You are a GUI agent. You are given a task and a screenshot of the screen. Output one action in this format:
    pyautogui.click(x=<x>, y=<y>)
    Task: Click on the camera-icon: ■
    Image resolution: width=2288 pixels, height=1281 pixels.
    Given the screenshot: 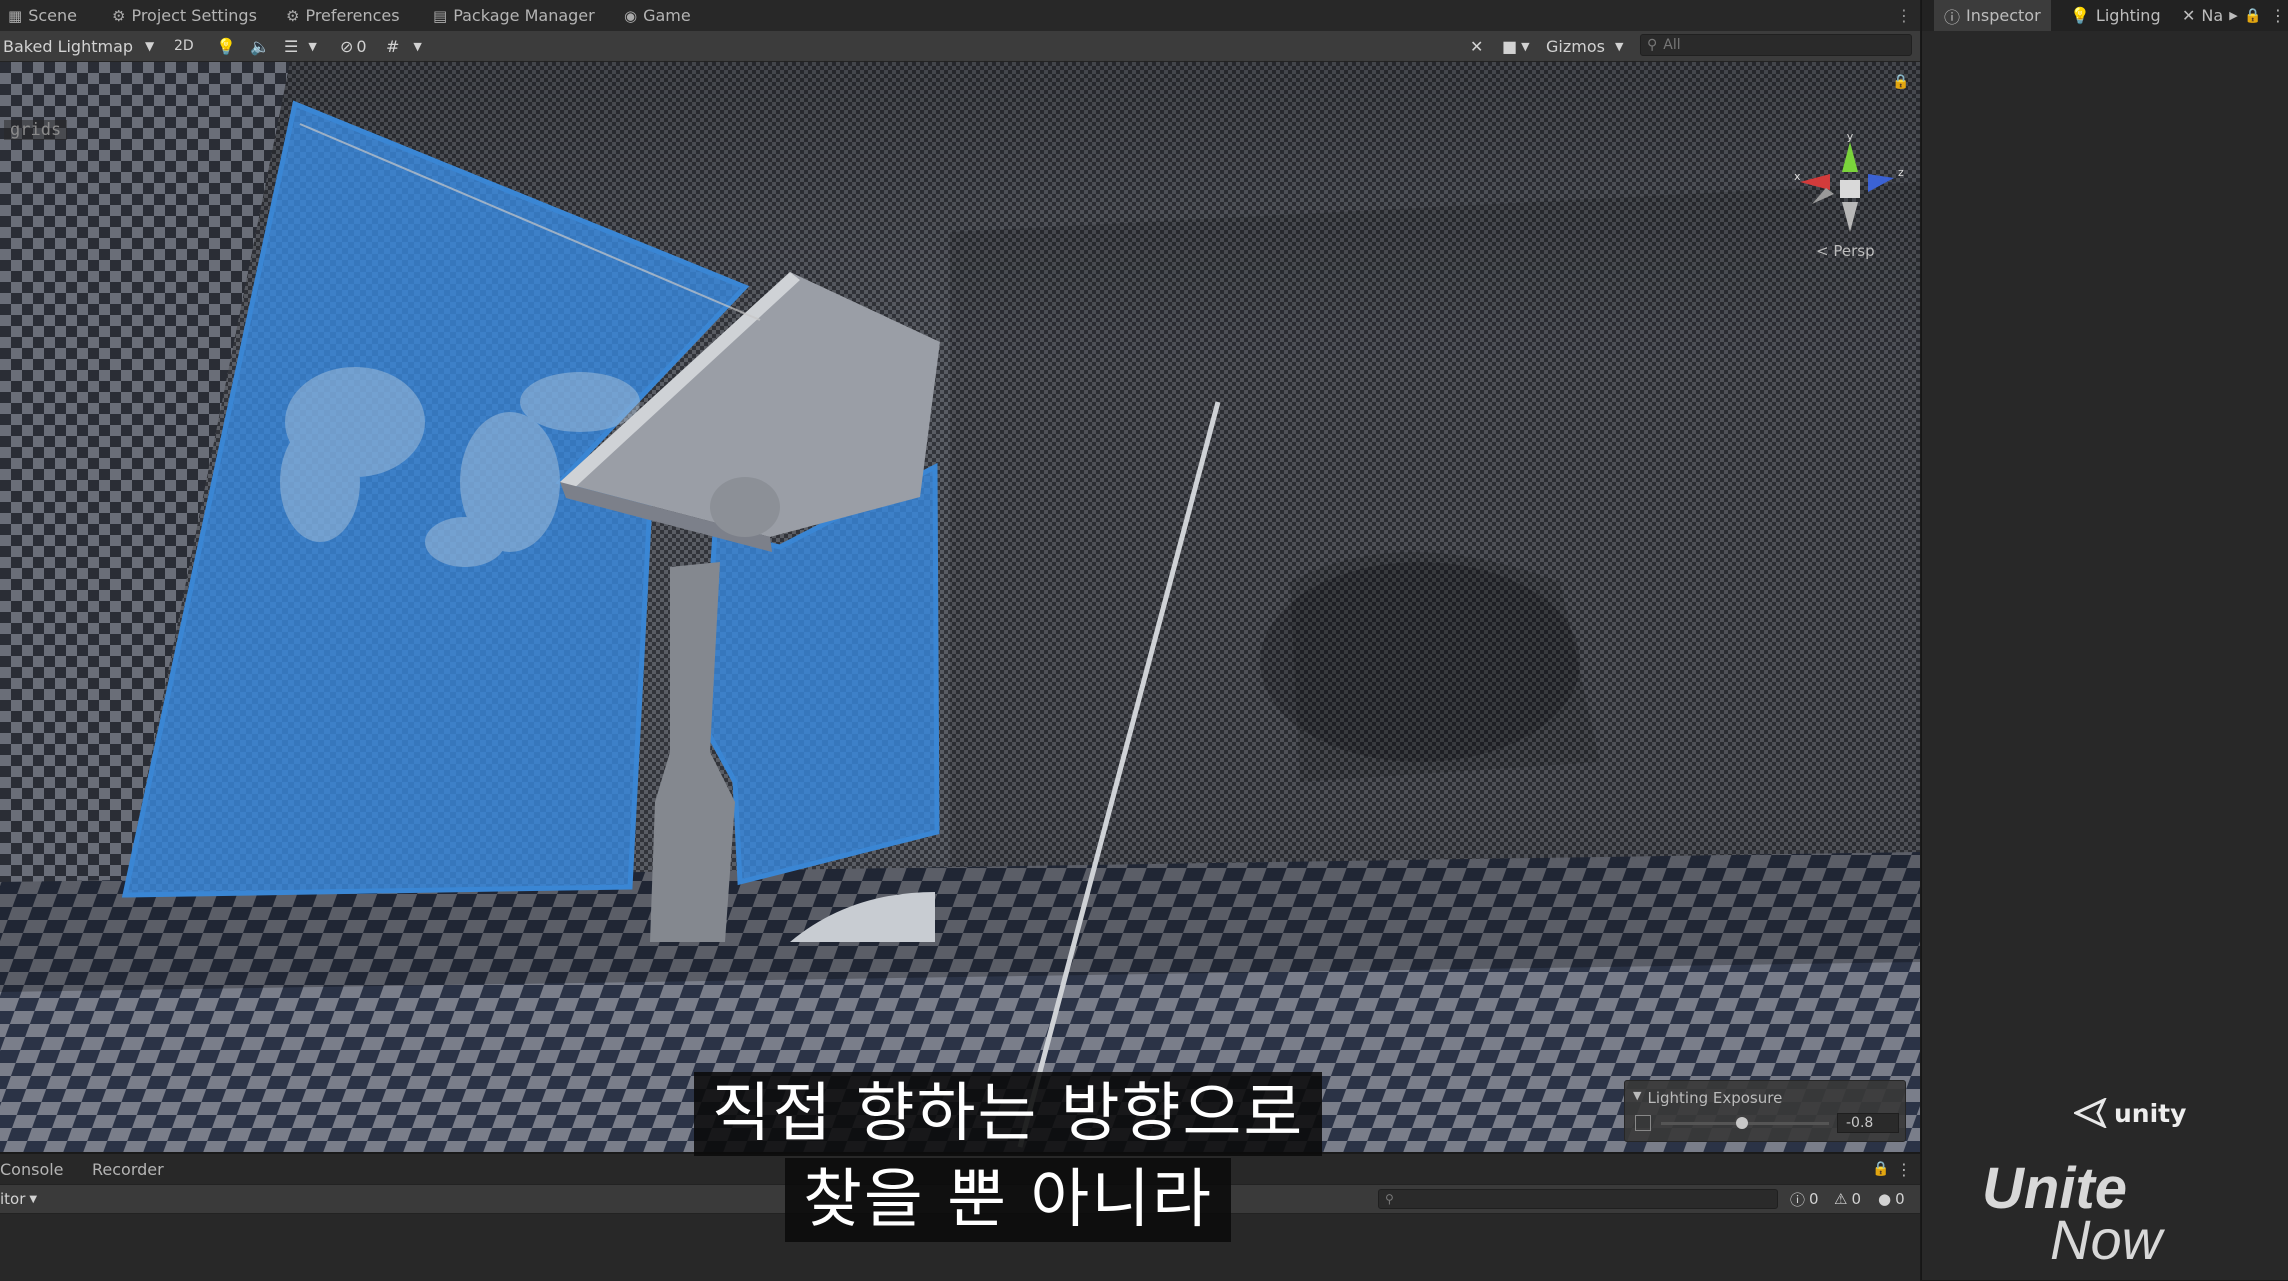 What is the action you would take?
    pyautogui.click(x=1510, y=46)
    